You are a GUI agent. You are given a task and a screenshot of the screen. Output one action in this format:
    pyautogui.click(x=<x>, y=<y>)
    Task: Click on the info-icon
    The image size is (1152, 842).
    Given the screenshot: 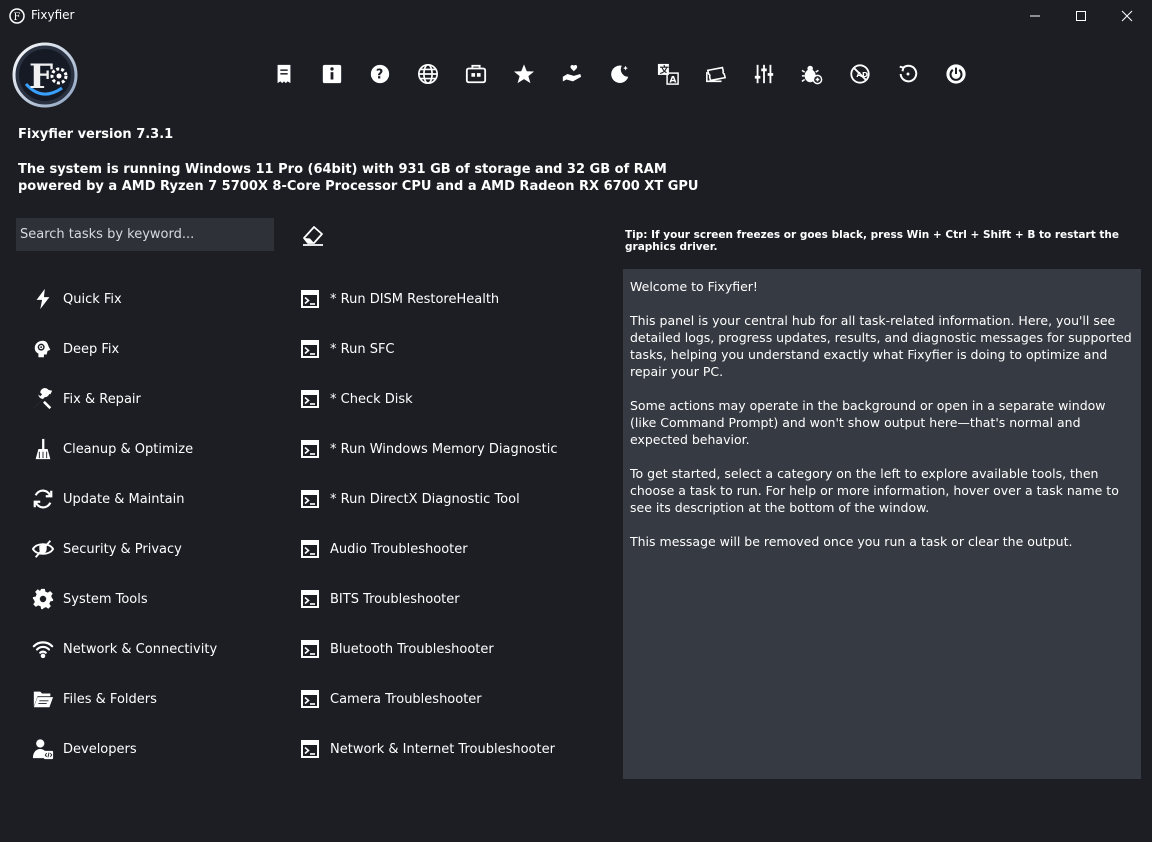 What is the action you would take?
    pyautogui.click(x=332, y=74)
    